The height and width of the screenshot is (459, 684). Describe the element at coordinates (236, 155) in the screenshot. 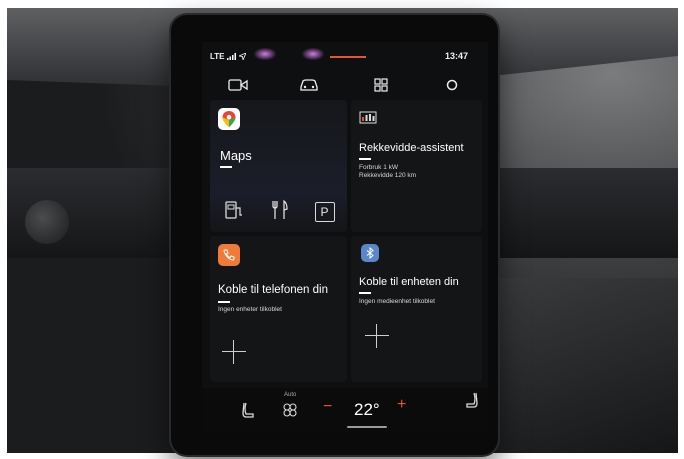

I see `maps-title: Maps` at that location.